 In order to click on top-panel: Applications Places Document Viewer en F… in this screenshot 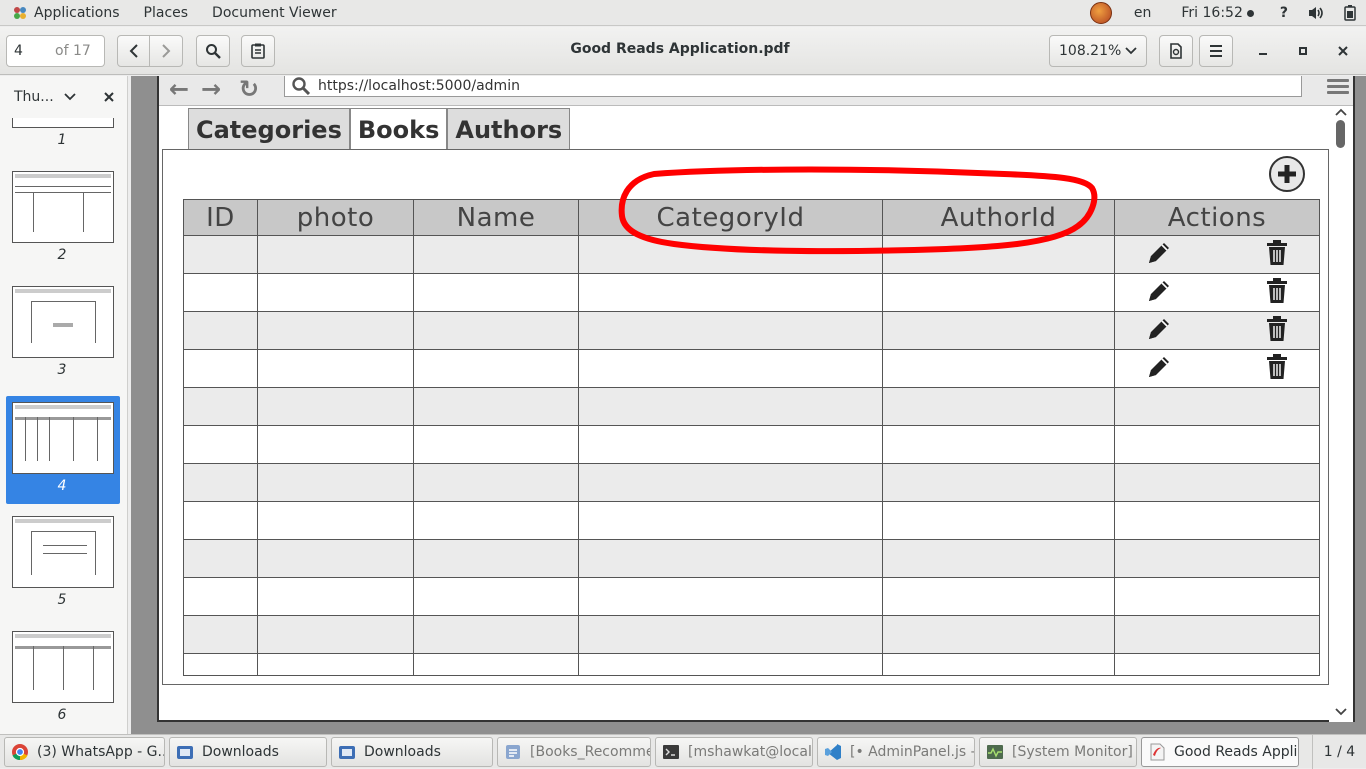, I will do `click(683, 13)`.